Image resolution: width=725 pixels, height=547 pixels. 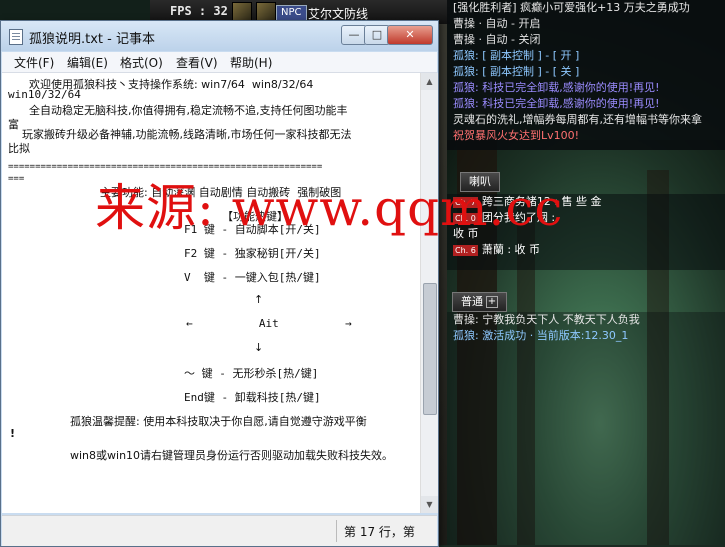 I want to click on chat-message: 孤狼: [ 副本控制 ] - [ 开 ], so click(x=586, y=56).